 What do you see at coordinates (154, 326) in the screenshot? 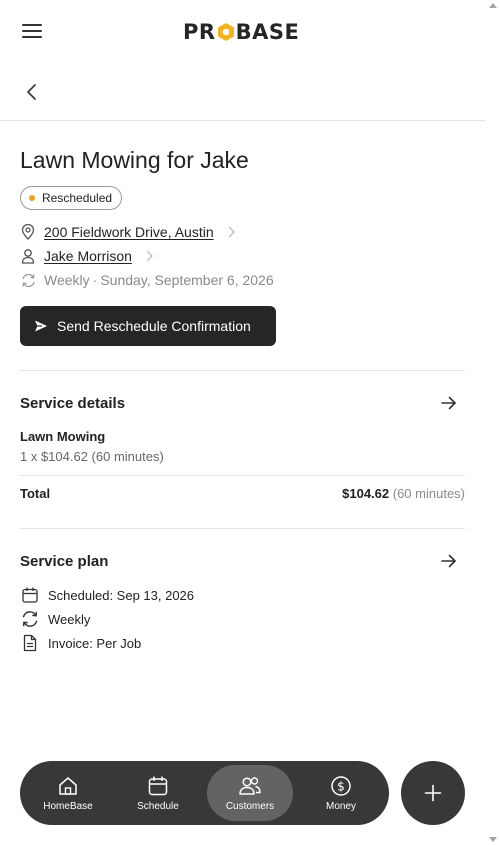
I see `send-button-label: Send Reschedule Confirmation` at bounding box center [154, 326].